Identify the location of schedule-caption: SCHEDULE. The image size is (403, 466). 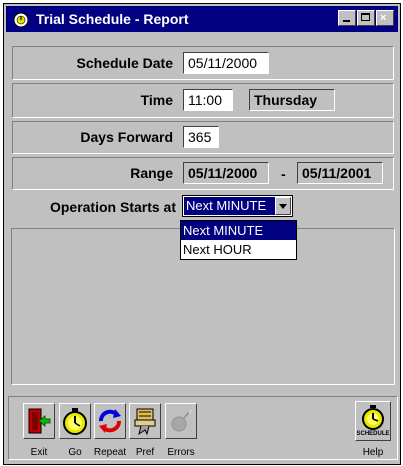
(373, 433).